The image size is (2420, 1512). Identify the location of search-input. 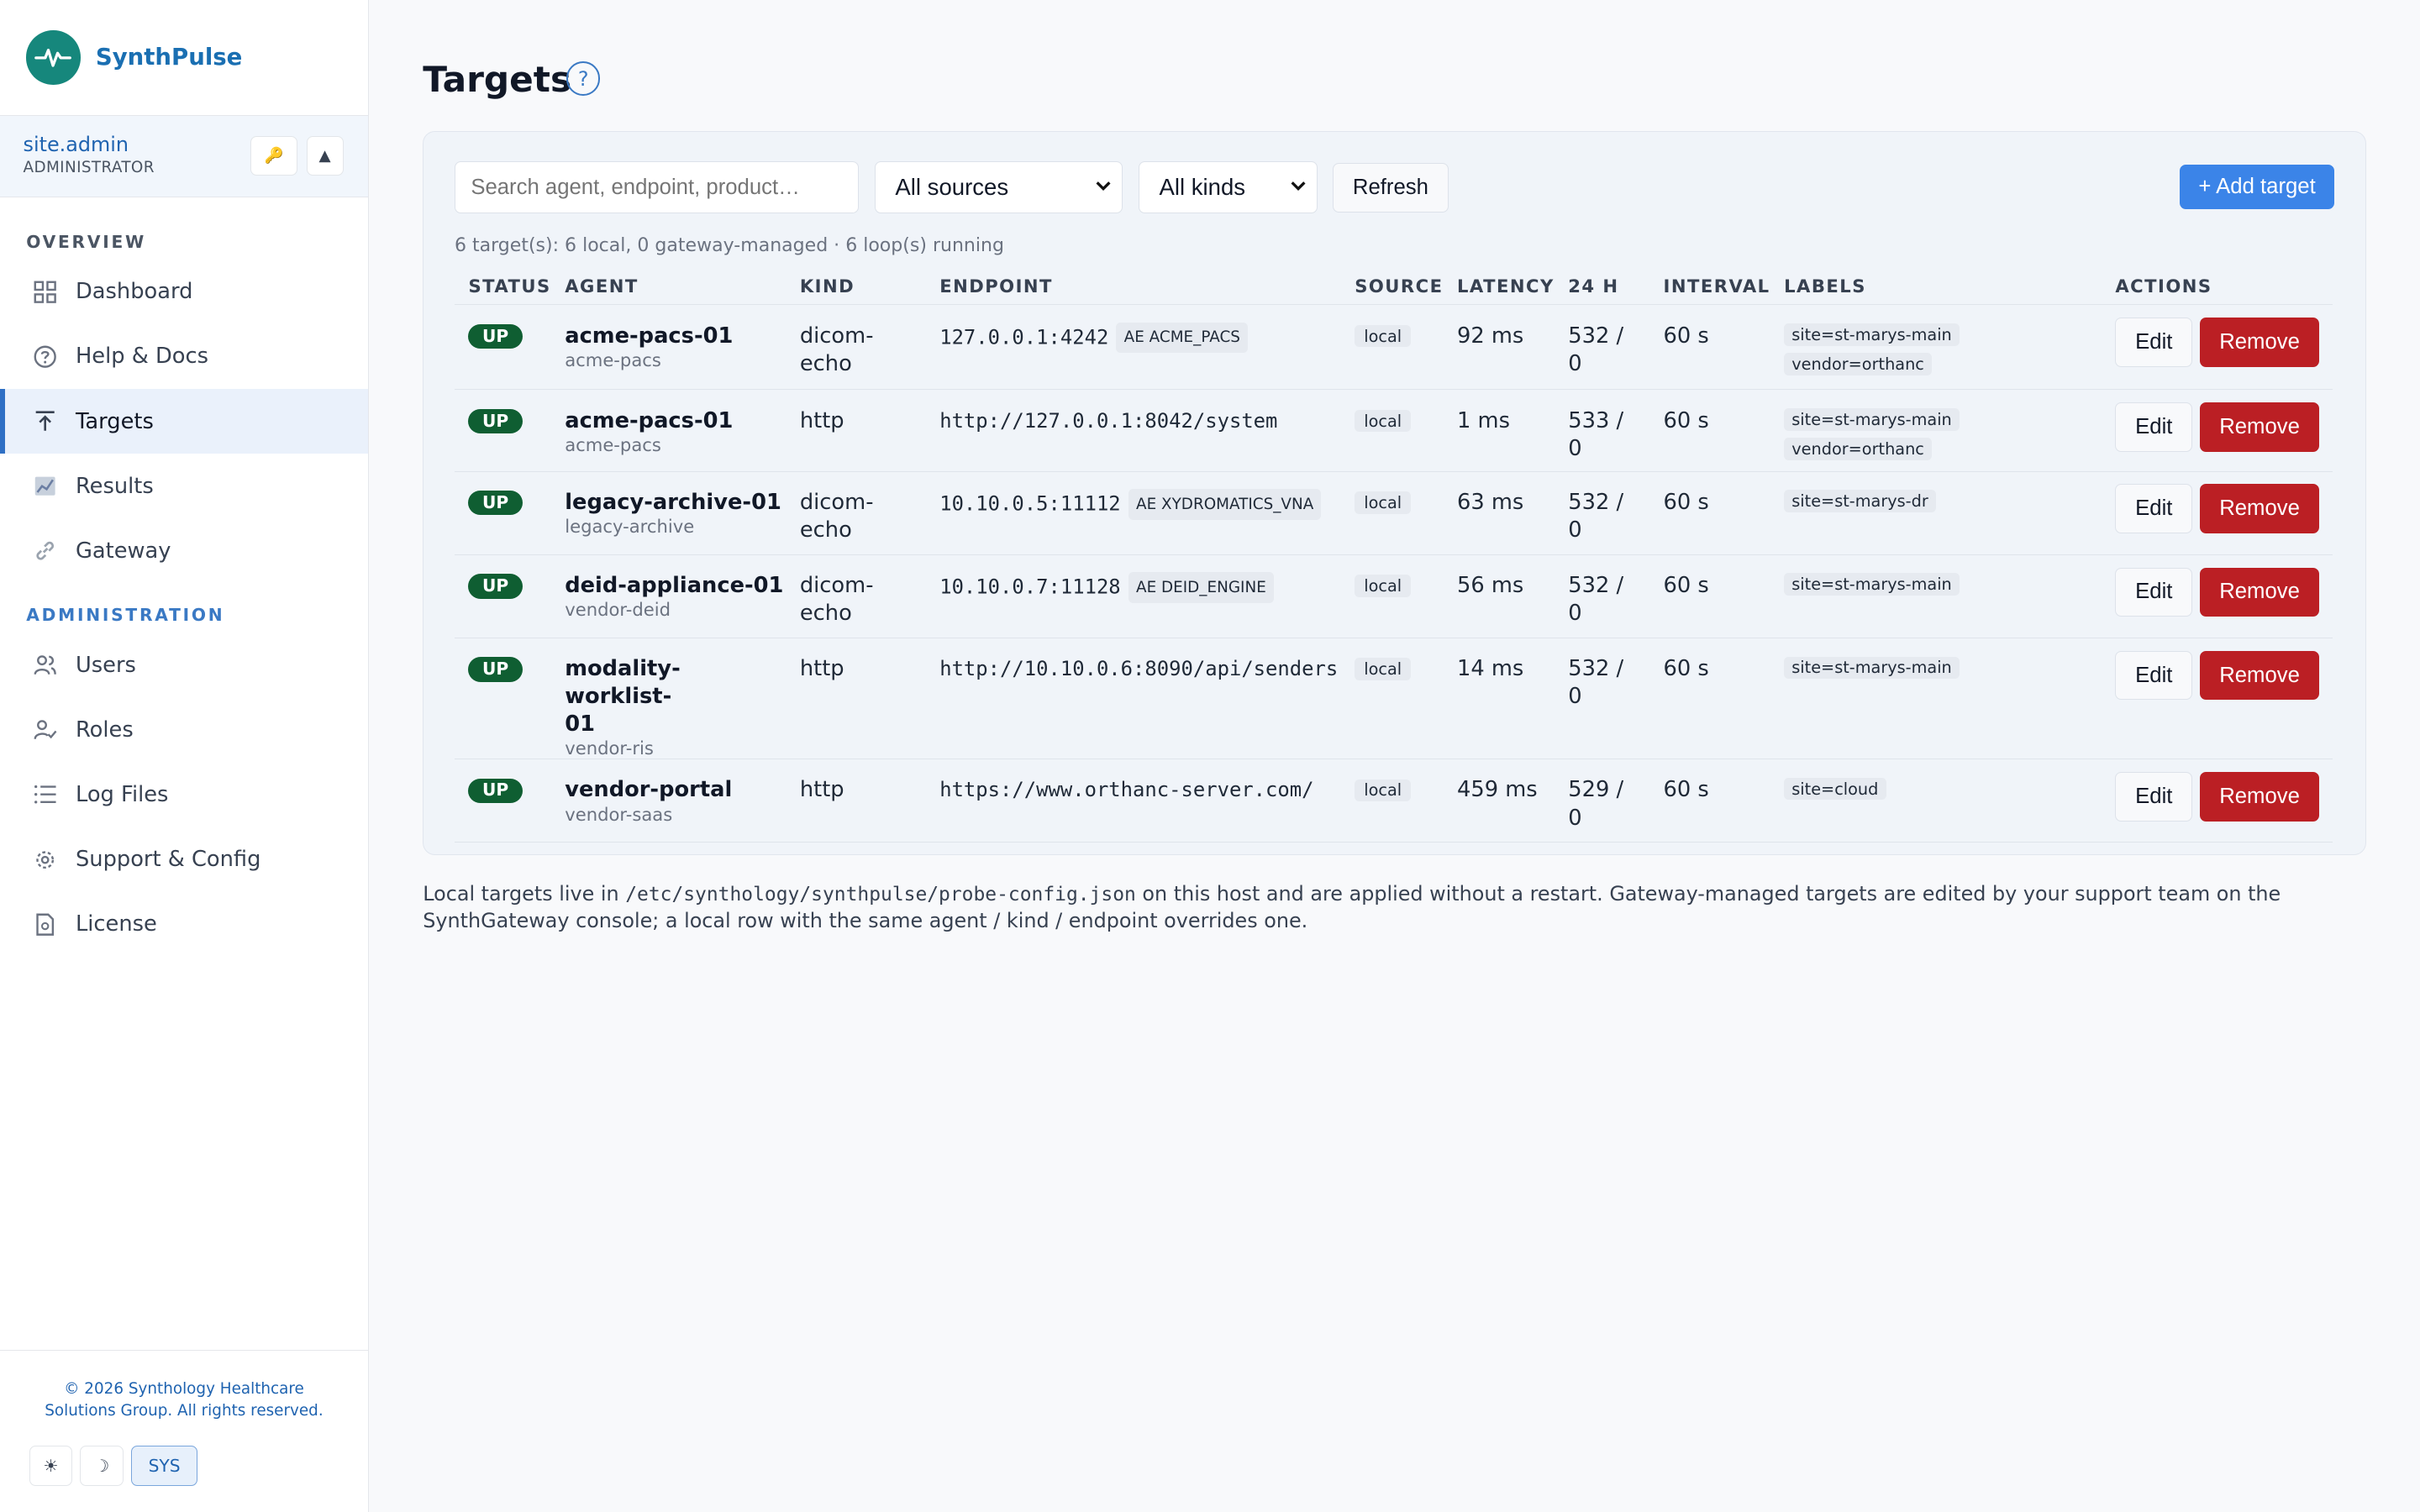
(657, 187).